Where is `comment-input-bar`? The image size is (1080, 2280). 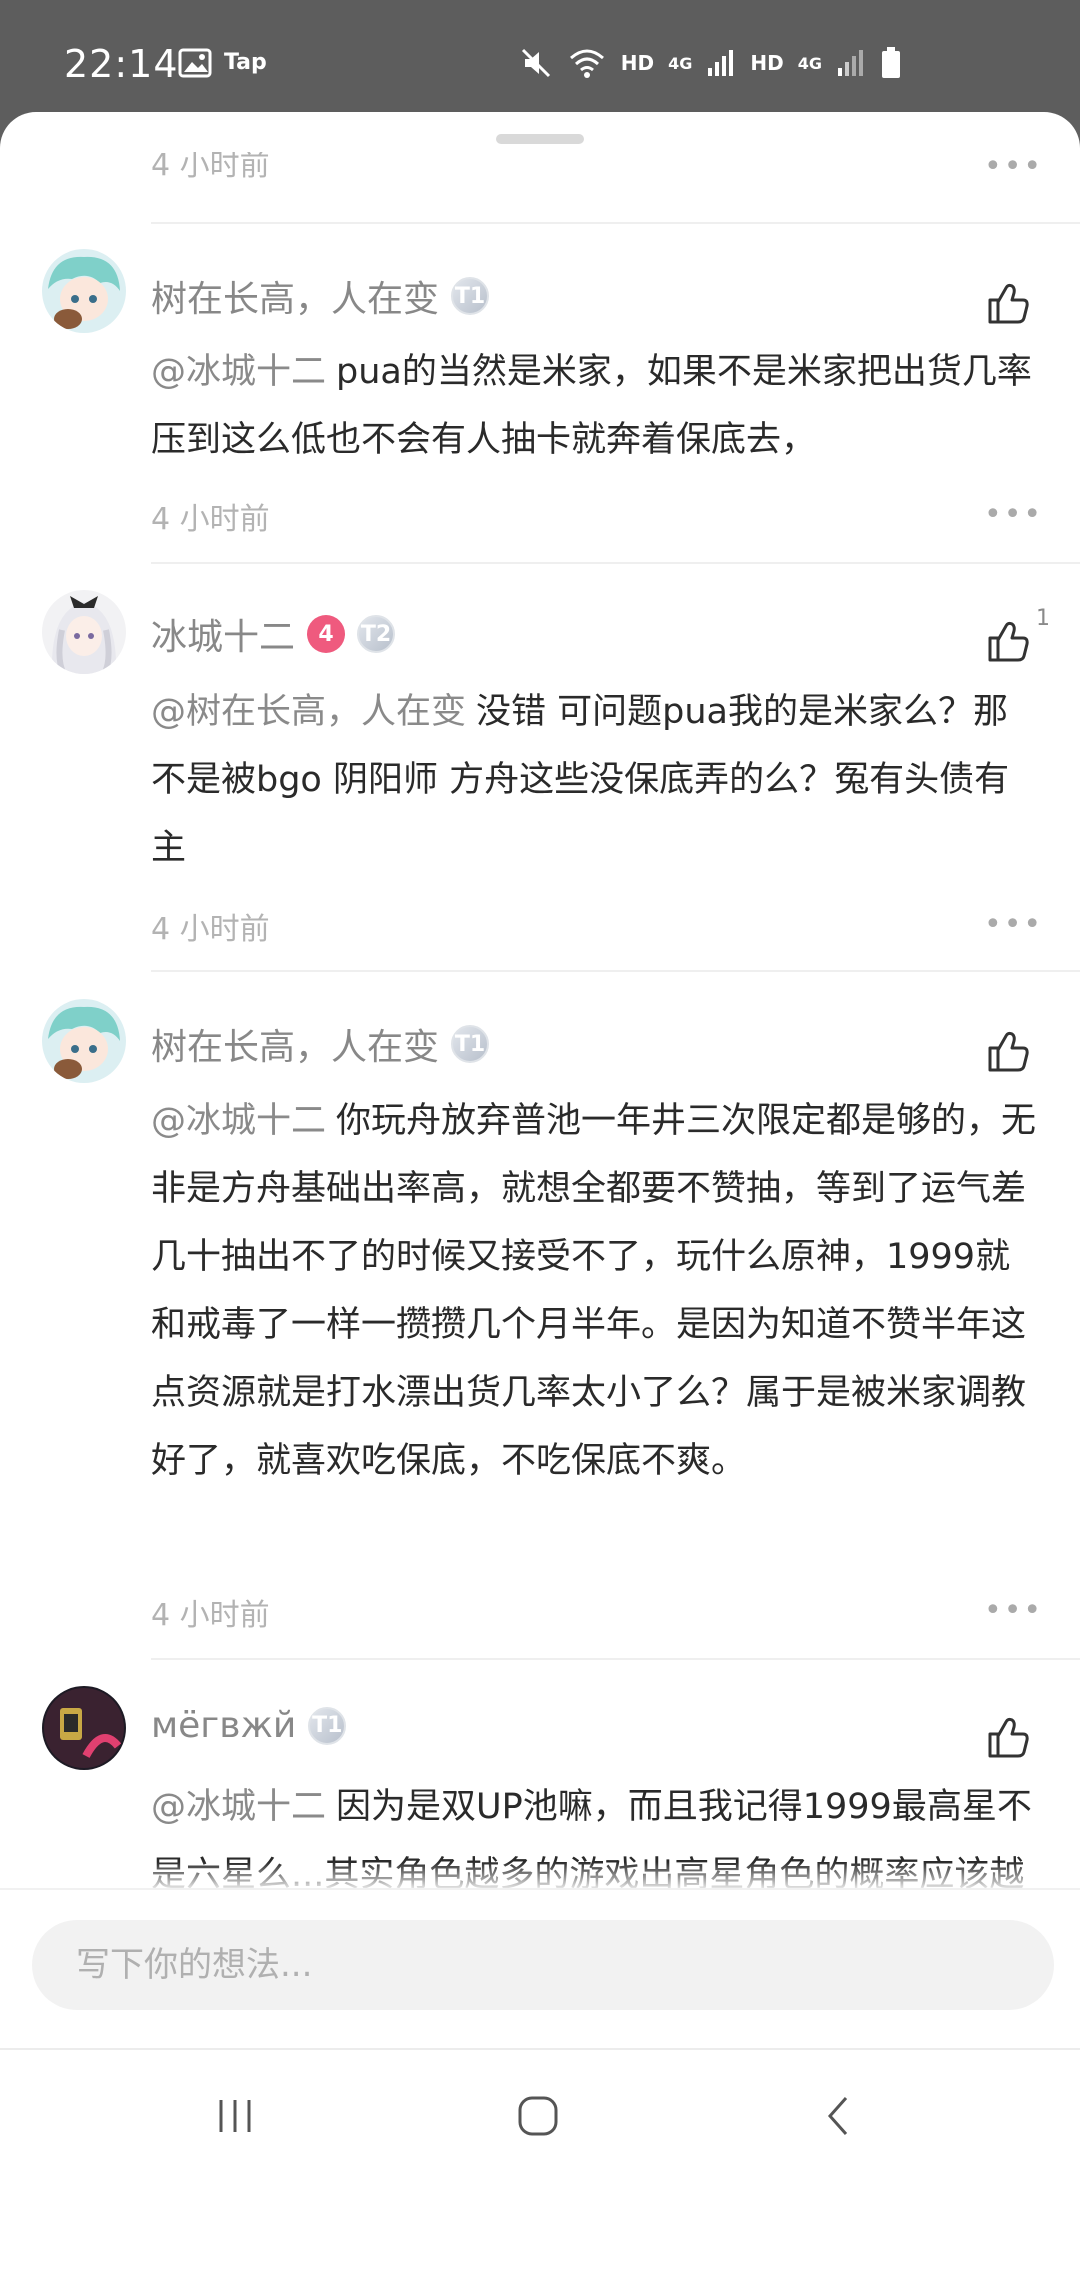
comment-input-bar is located at coordinates (540, 1968).